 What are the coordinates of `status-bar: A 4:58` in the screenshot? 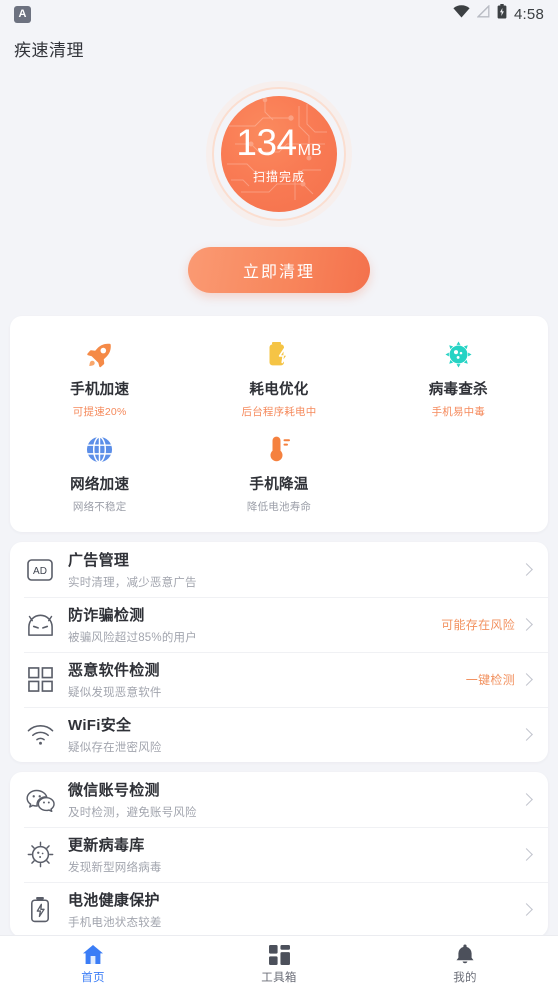 It's located at (279, 14).